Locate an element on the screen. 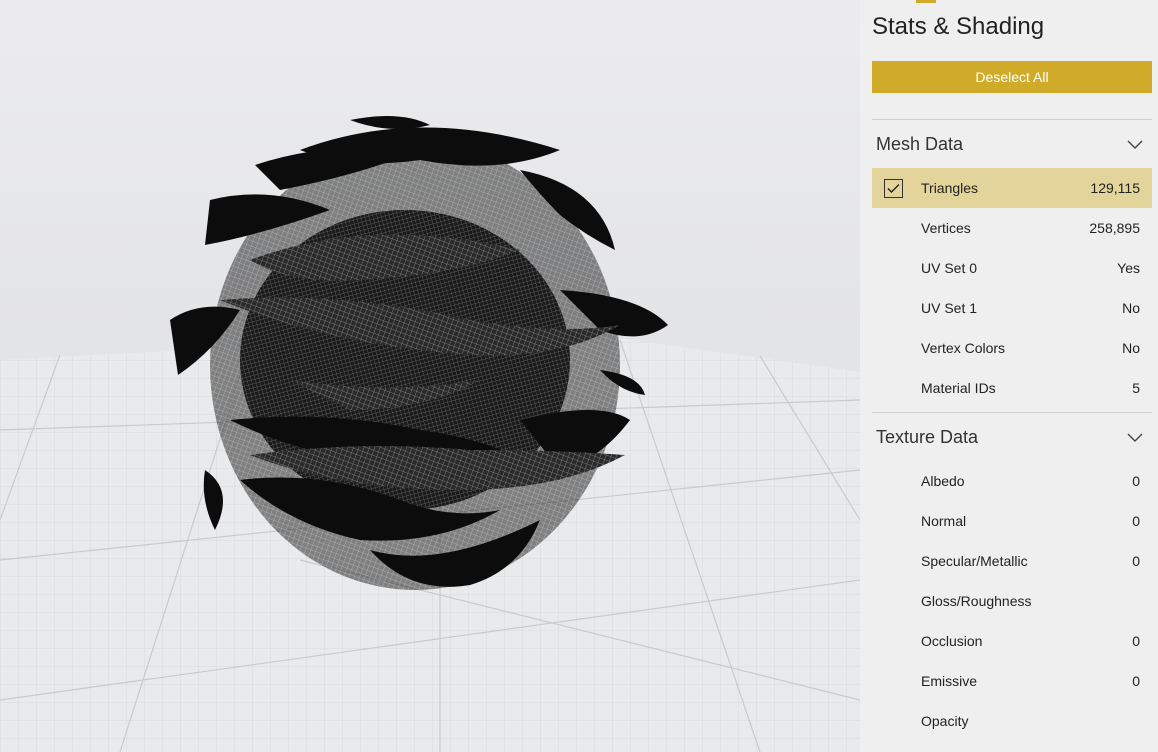 The image size is (1158, 752). texture-row-opacity: Opacity is located at coordinates (1012, 721).